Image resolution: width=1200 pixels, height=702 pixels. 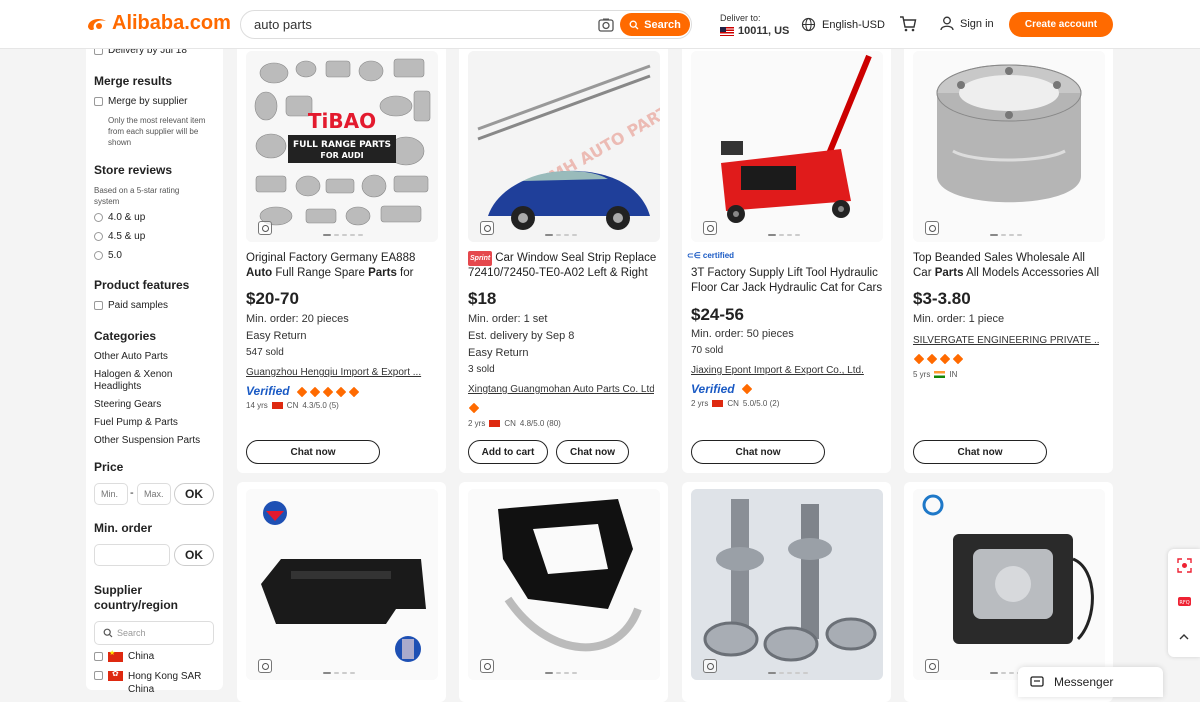 I want to click on logo-icon, so click(x=97, y=24).